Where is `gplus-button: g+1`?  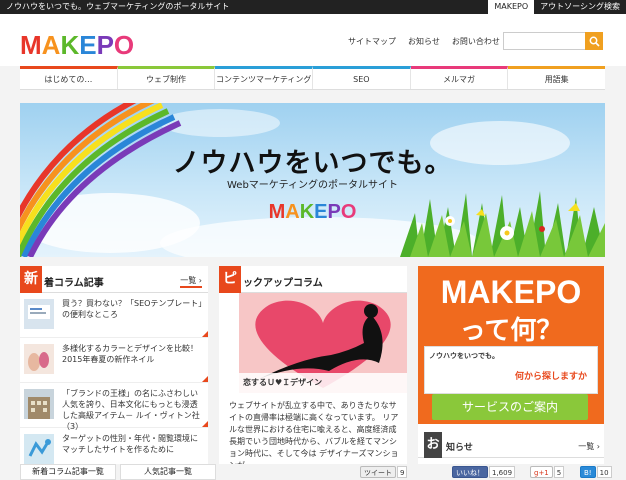
gplus-button: g+1 is located at coordinates (541, 472).